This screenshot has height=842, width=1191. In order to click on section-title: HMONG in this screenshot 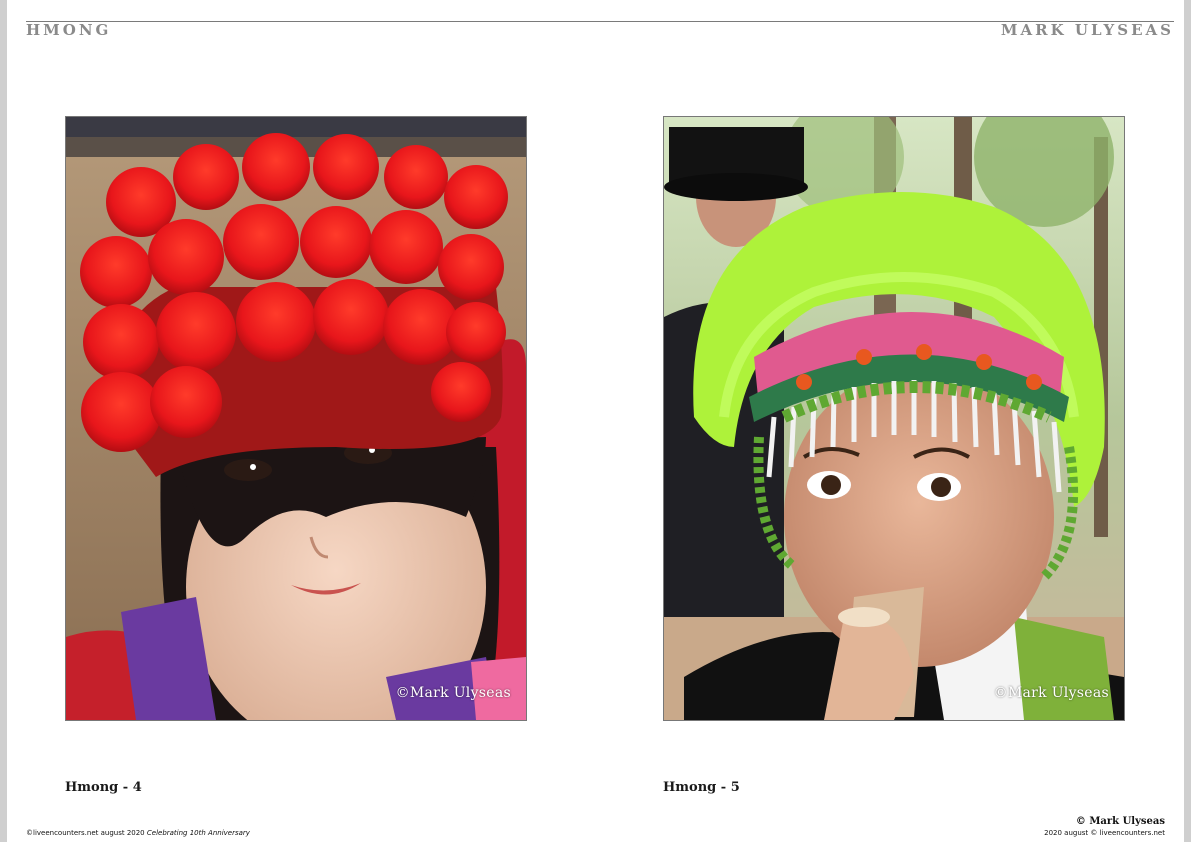, I will do `click(69, 30)`.